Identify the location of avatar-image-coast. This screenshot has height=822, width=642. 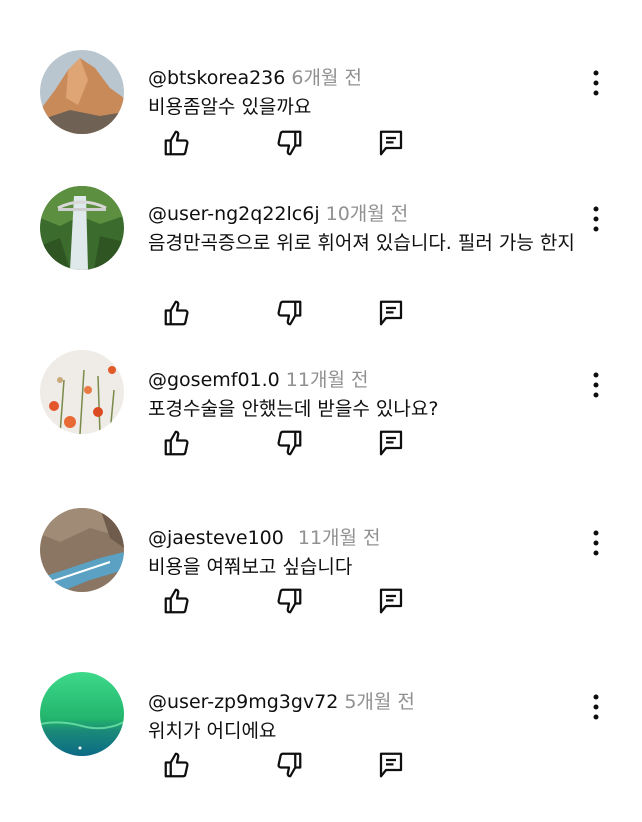
(82, 550).